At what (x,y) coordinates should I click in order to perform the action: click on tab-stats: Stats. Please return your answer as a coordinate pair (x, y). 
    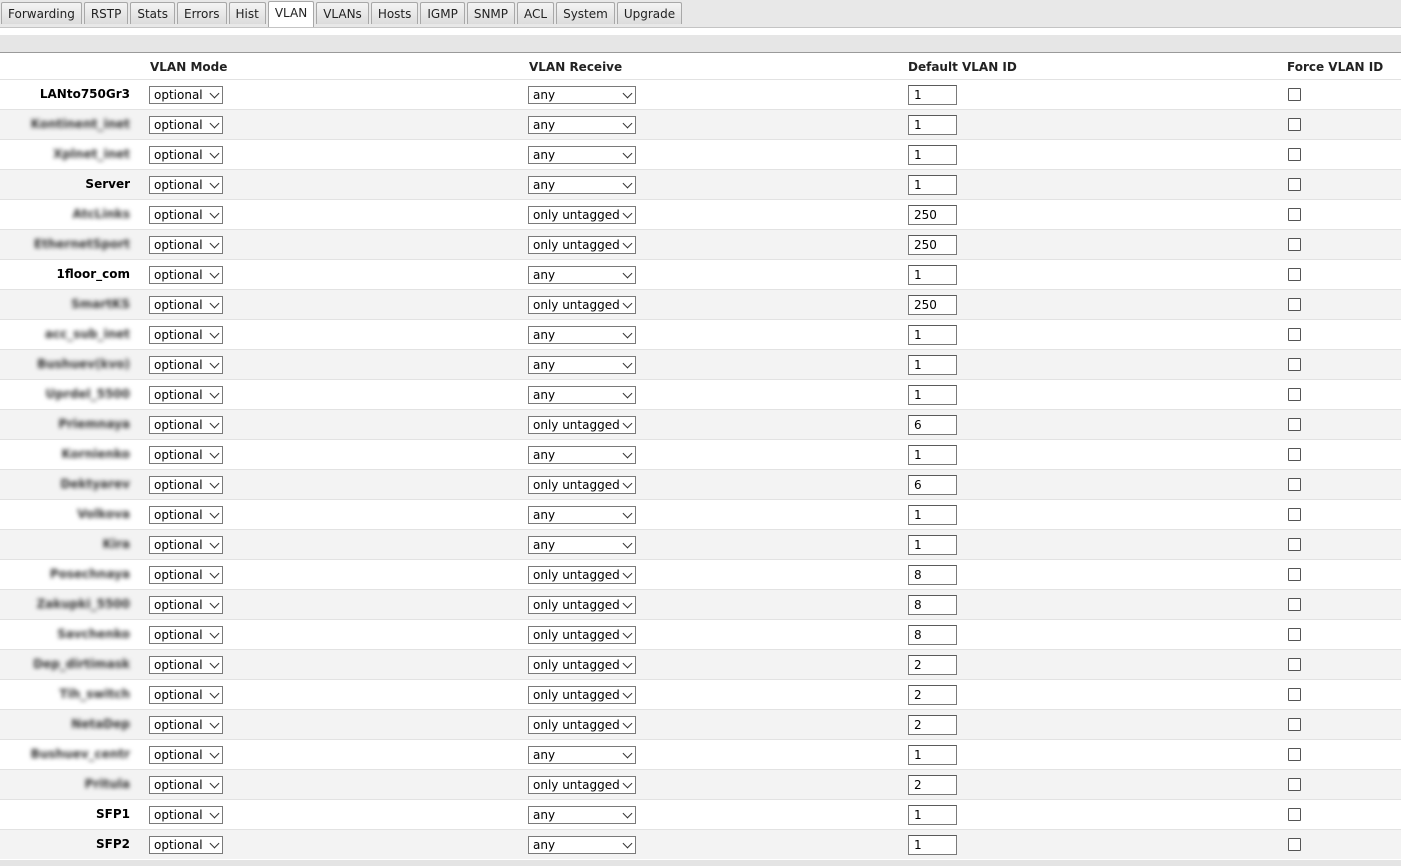
    Looking at the image, I should click on (152, 13).